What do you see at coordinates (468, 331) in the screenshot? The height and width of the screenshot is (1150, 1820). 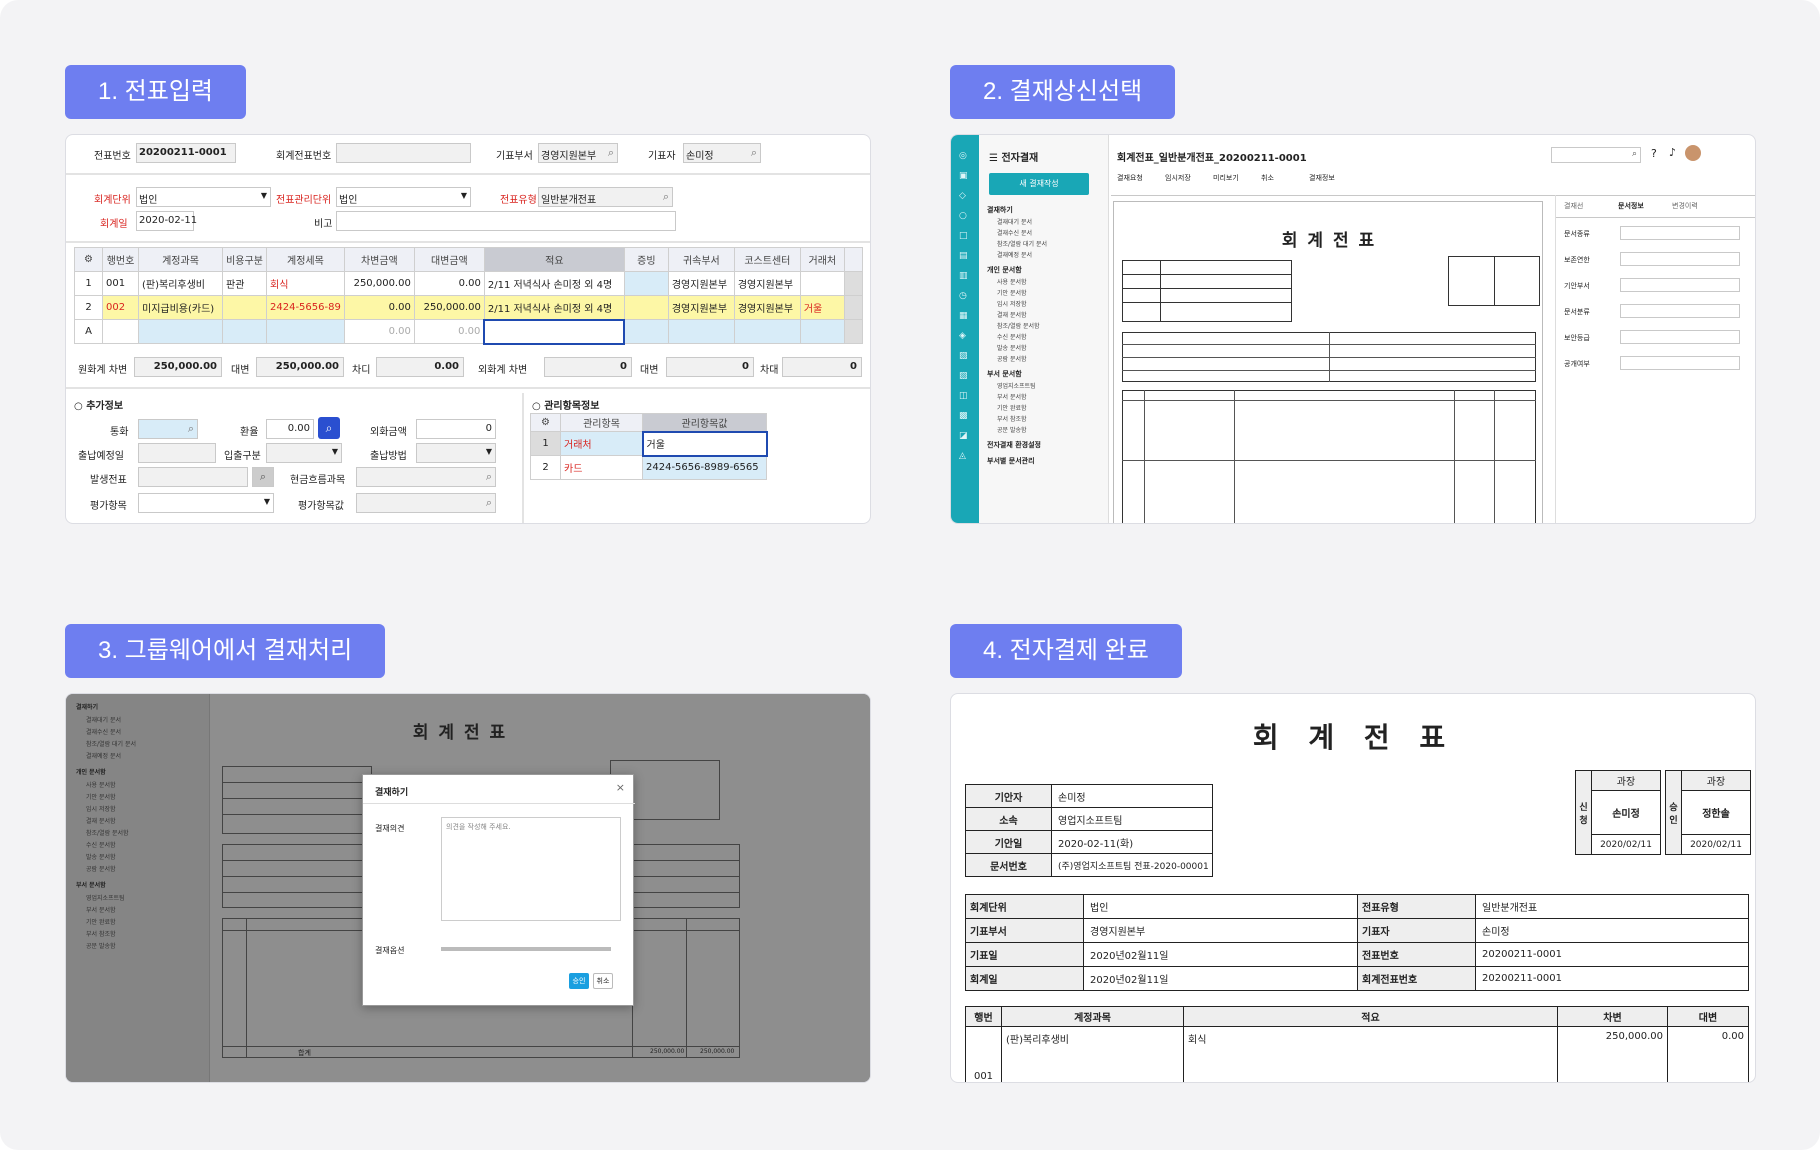 I see `table-row: A 0.00 0.00` at bounding box center [468, 331].